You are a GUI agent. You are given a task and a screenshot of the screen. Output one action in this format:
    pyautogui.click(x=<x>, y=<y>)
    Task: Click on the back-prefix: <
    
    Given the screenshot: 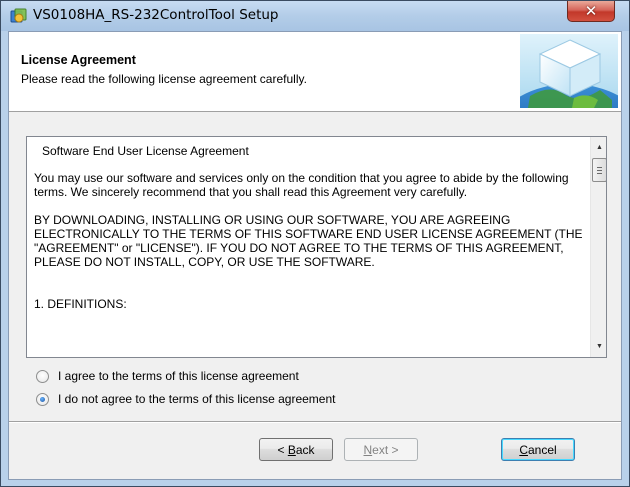 What is the action you would take?
    pyautogui.click(x=282, y=449)
    